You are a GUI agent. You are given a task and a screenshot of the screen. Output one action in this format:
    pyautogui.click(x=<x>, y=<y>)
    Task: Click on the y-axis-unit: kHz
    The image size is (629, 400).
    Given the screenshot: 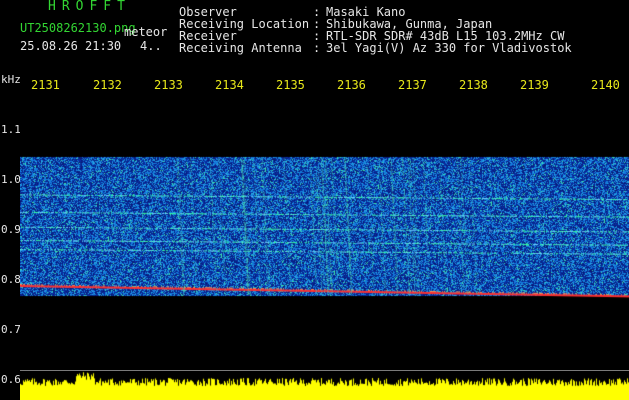 What is the action you would take?
    pyautogui.click(x=11, y=79)
    